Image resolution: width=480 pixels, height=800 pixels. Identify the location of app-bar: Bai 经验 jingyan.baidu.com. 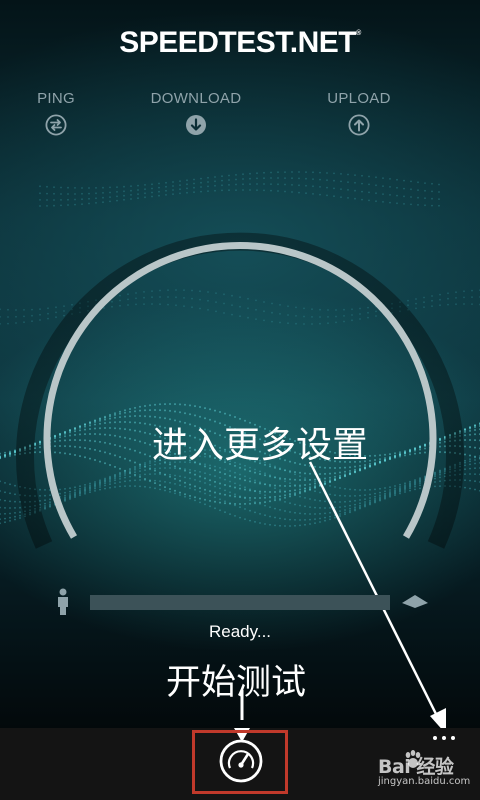
(240, 764).